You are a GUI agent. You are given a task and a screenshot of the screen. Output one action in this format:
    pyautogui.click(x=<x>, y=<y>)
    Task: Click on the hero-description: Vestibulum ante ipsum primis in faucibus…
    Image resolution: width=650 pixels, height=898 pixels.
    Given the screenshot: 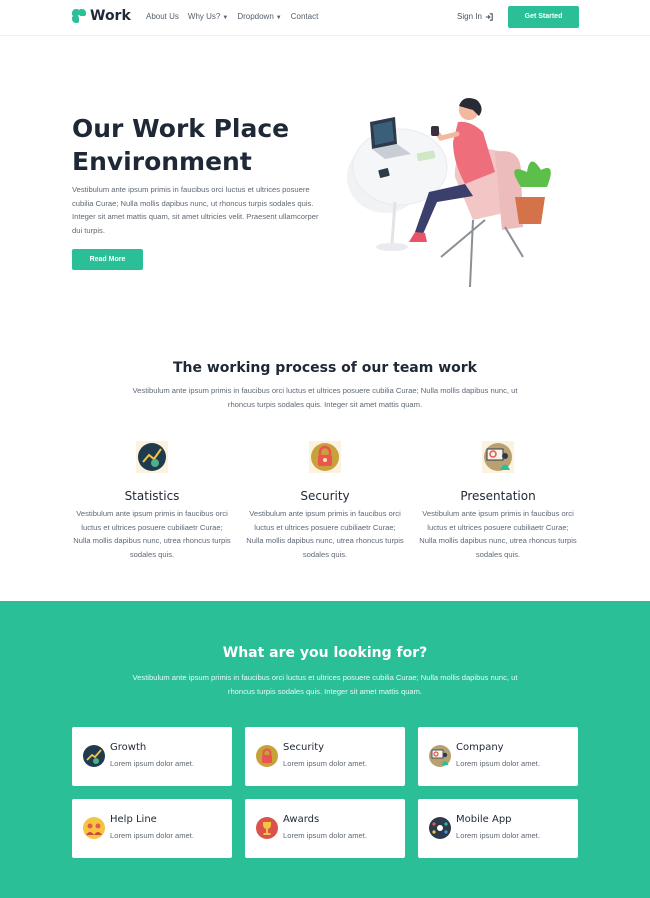 What is the action you would take?
    pyautogui.click(x=195, y=210)
    